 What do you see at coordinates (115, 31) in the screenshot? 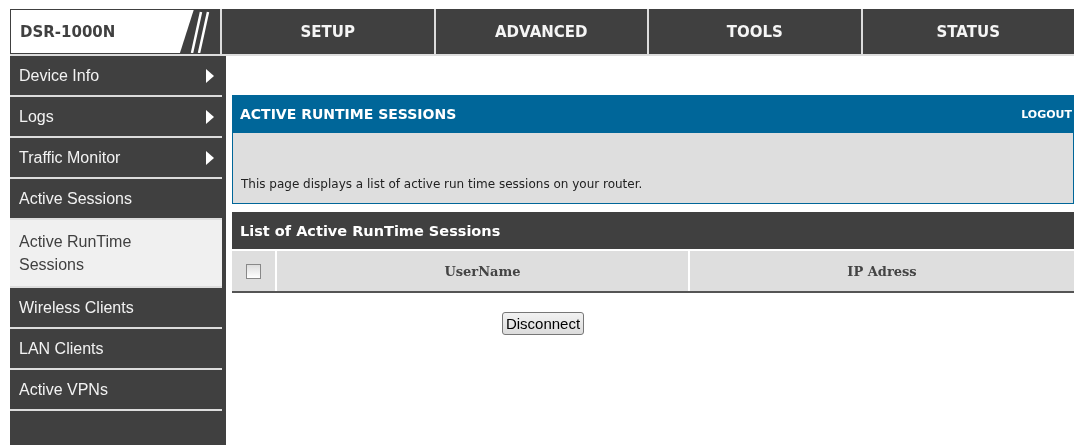
I see `logo: DSR-1000N` at bounding box center [115, 31].